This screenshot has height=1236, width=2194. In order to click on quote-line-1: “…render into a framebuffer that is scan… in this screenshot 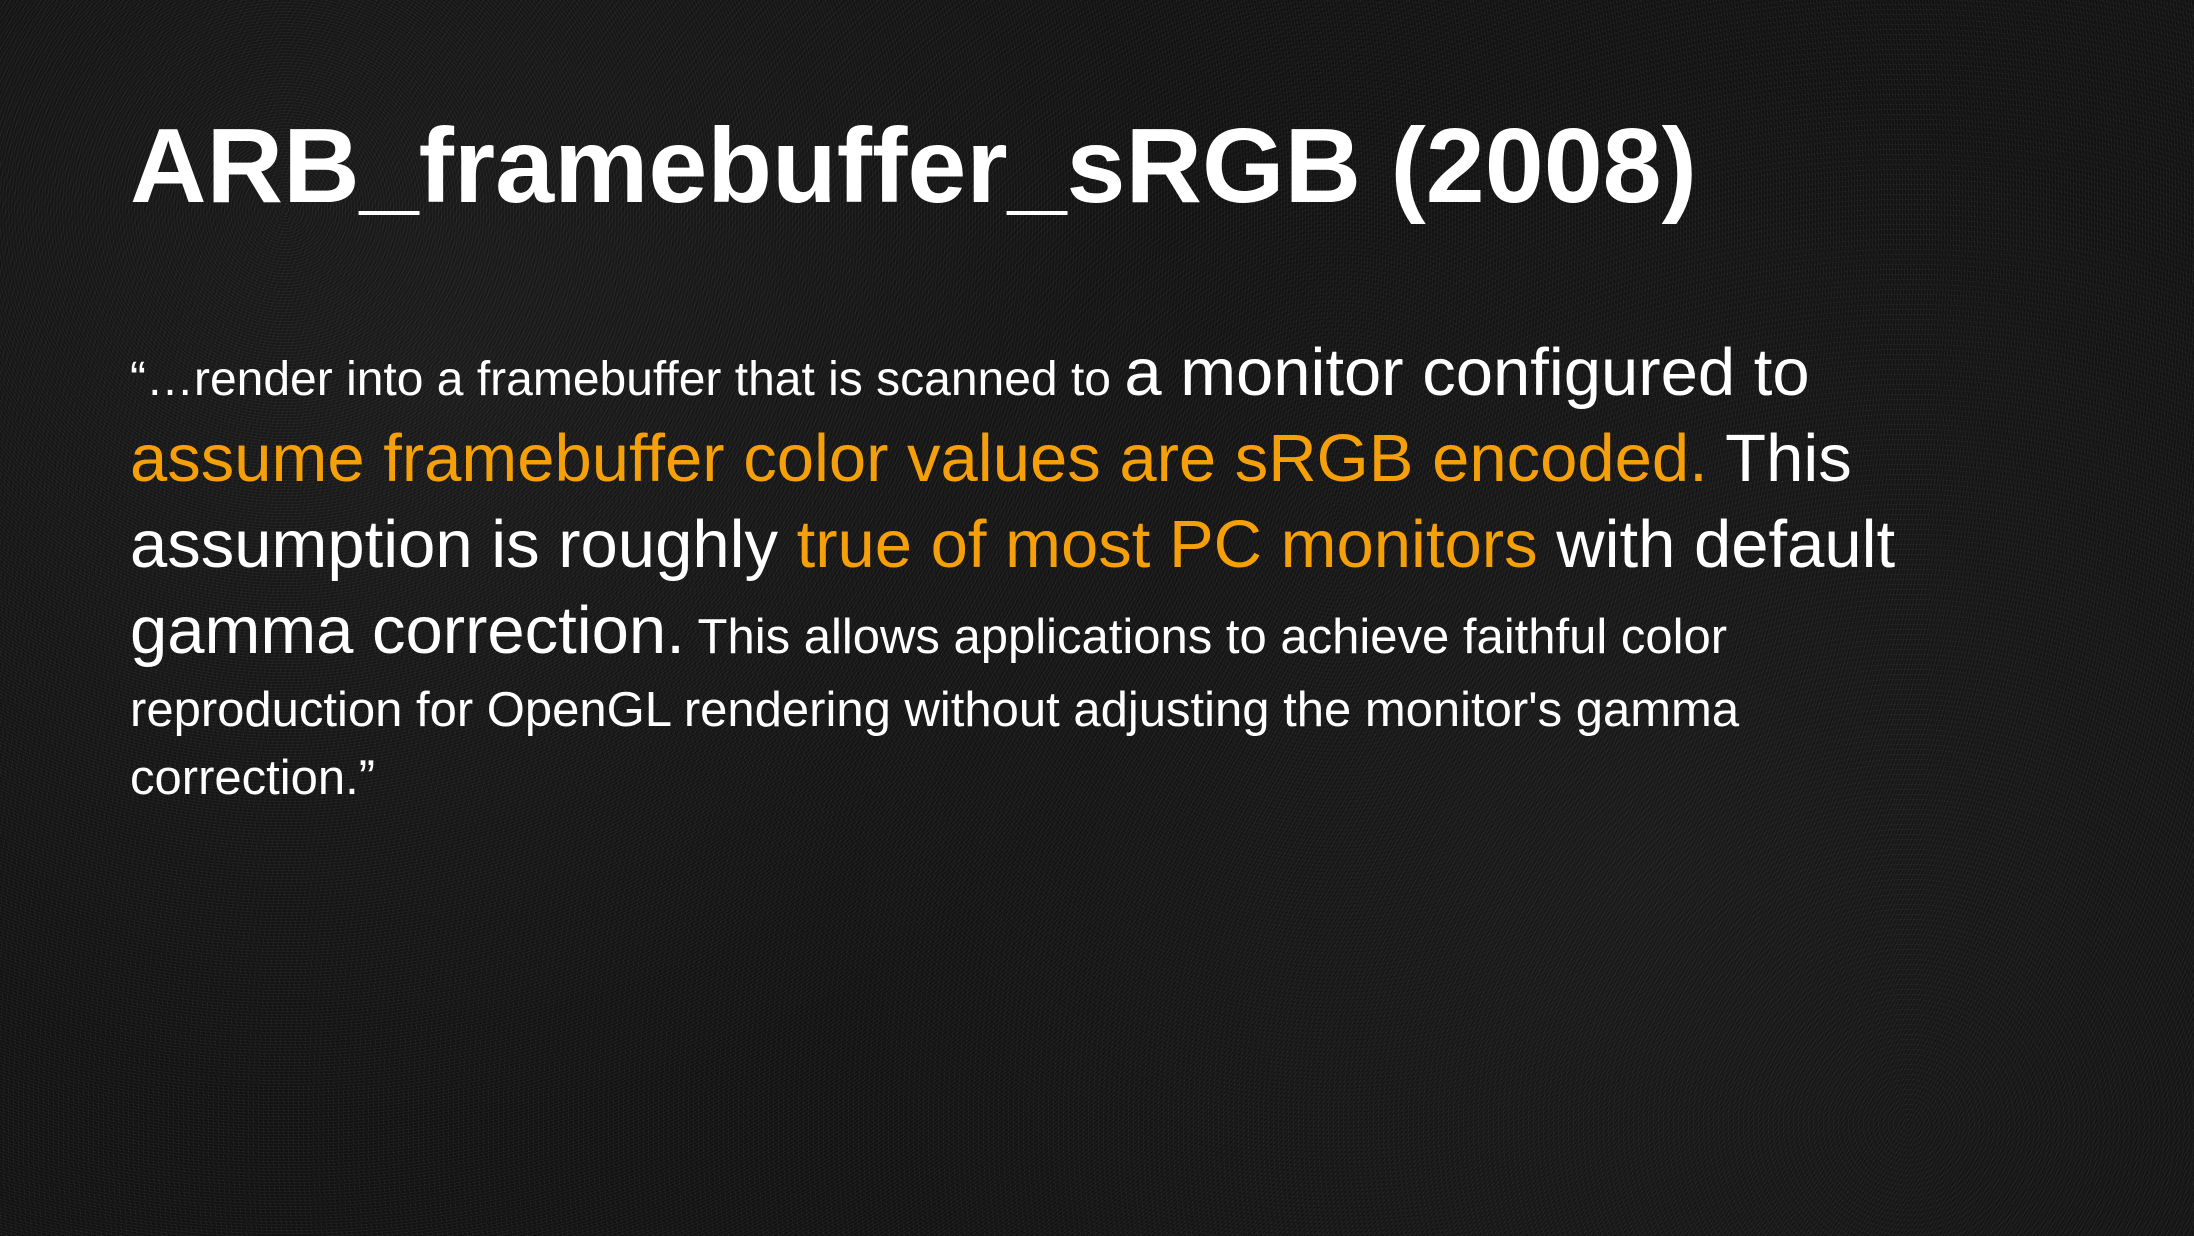, I will do `click(1130, 377)`.